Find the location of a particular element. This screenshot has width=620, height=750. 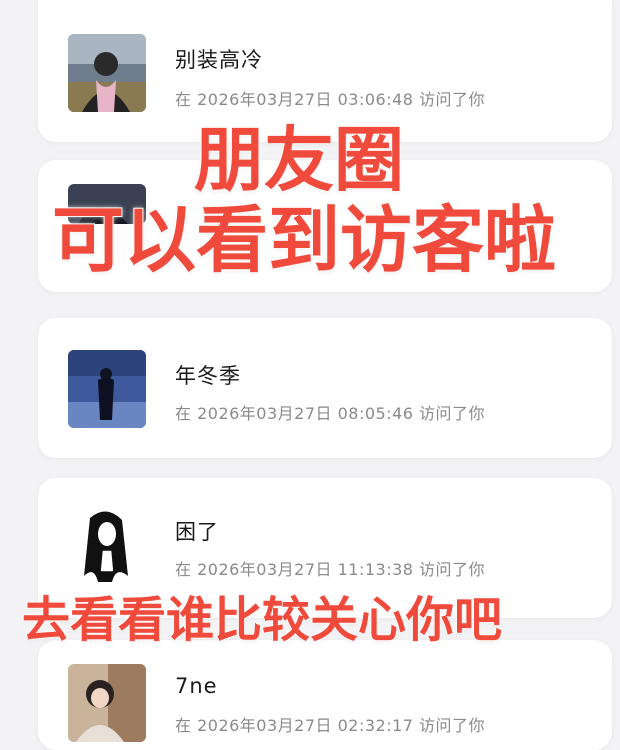

overlay-title-line1: 朋友圈 is located at coordinates (299, 160).